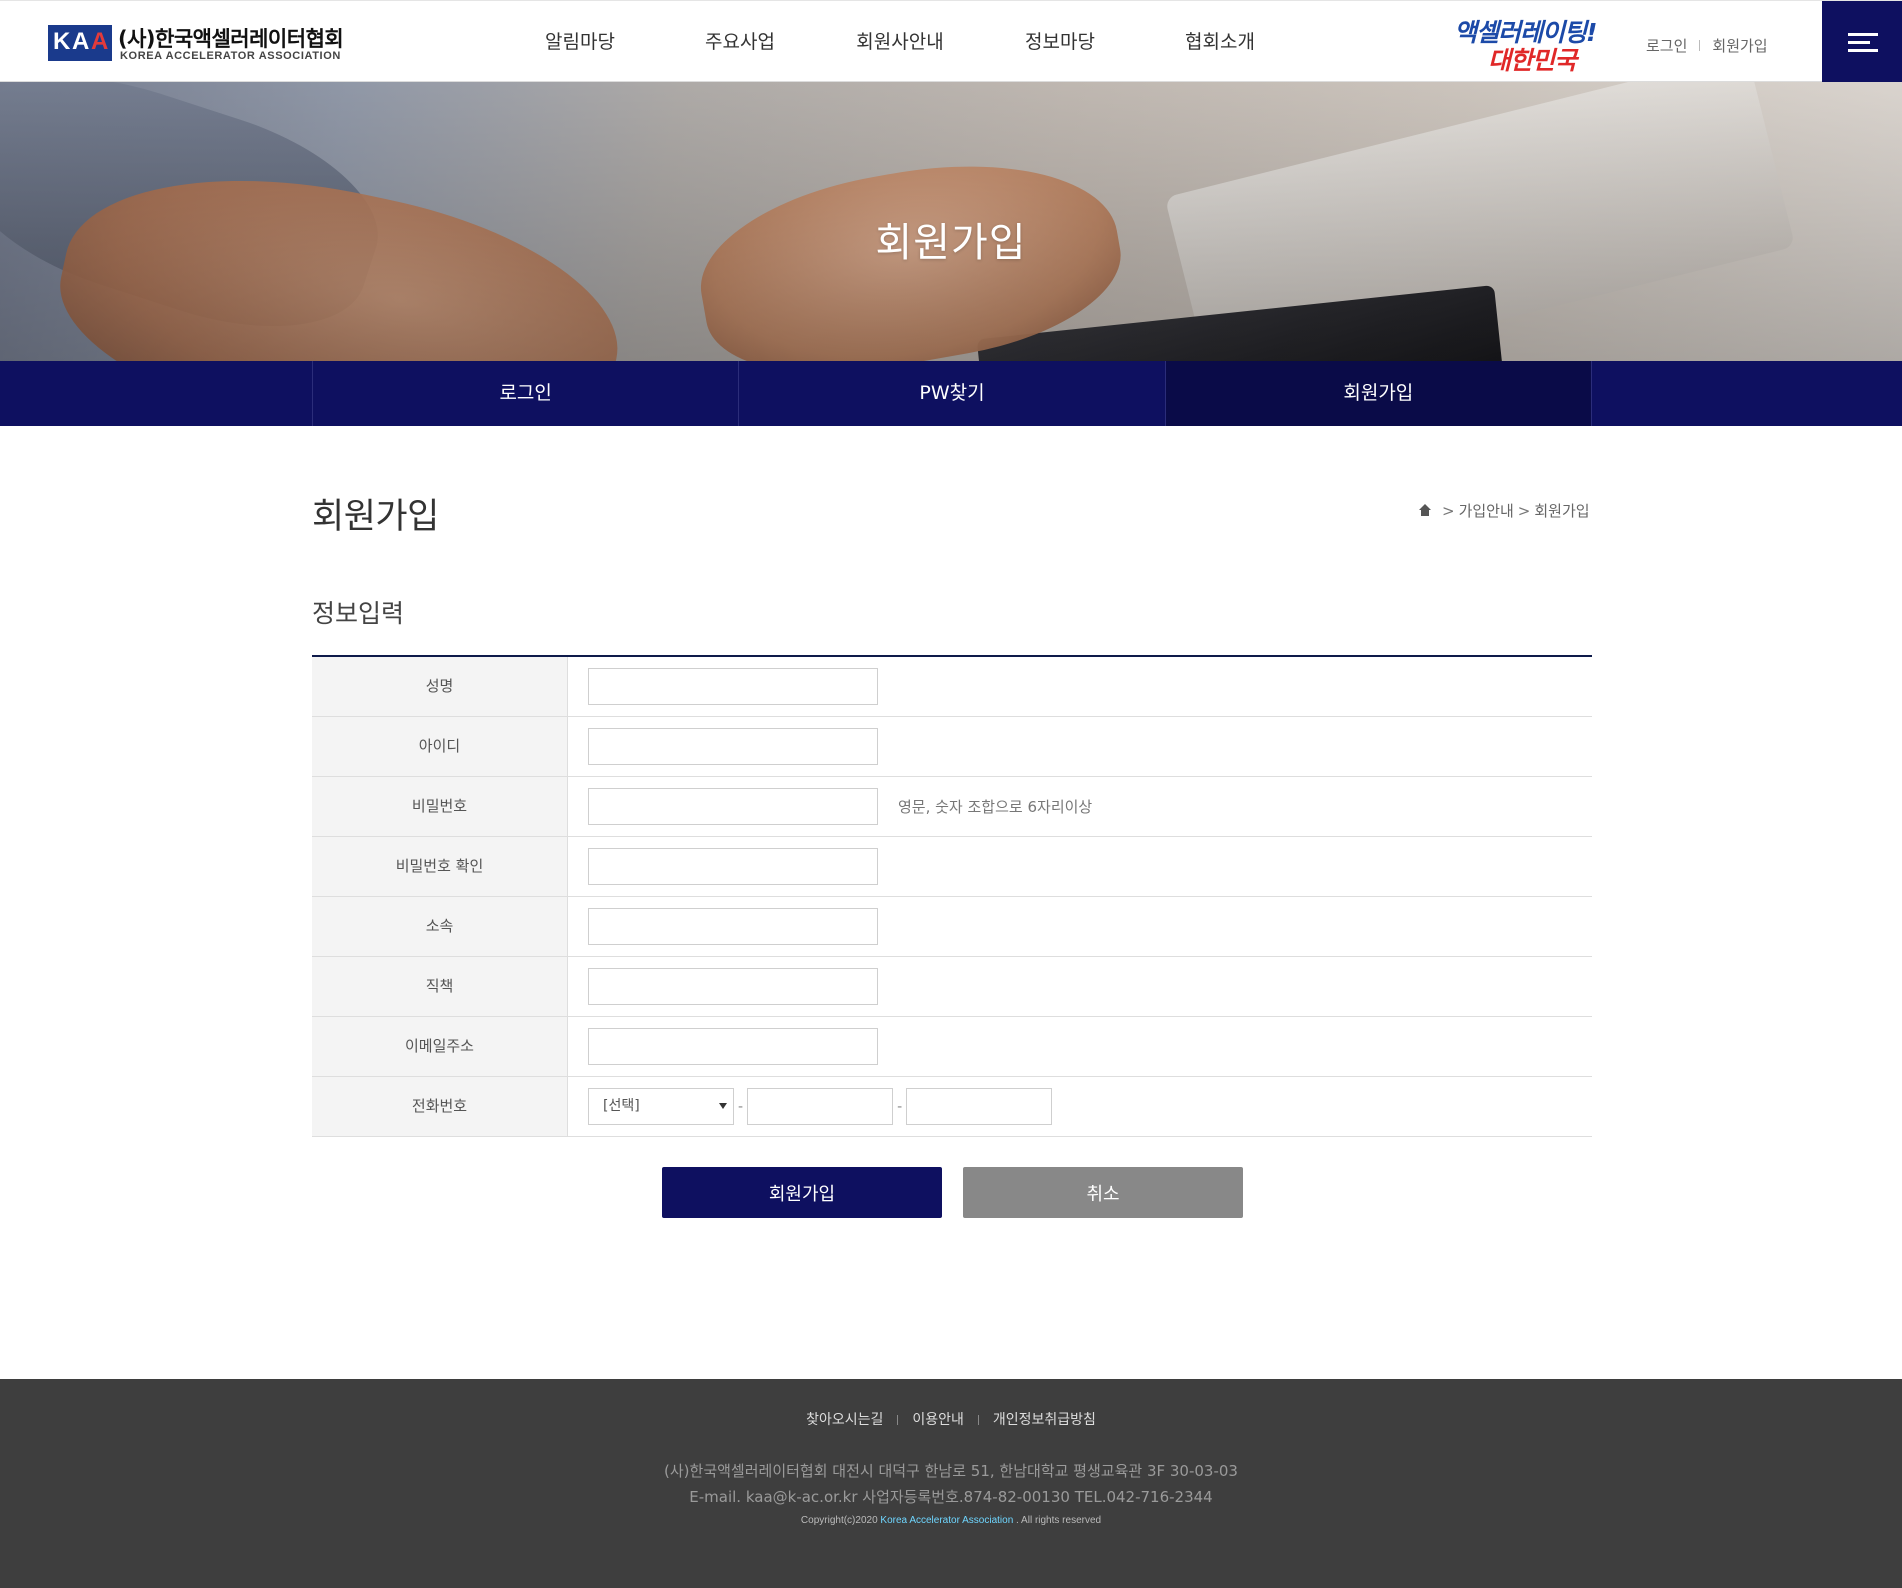  What do you see at coordinates (723, 1106) in the screenshot?
I see `caret-down-icon` at bounding box center [723, 1106].